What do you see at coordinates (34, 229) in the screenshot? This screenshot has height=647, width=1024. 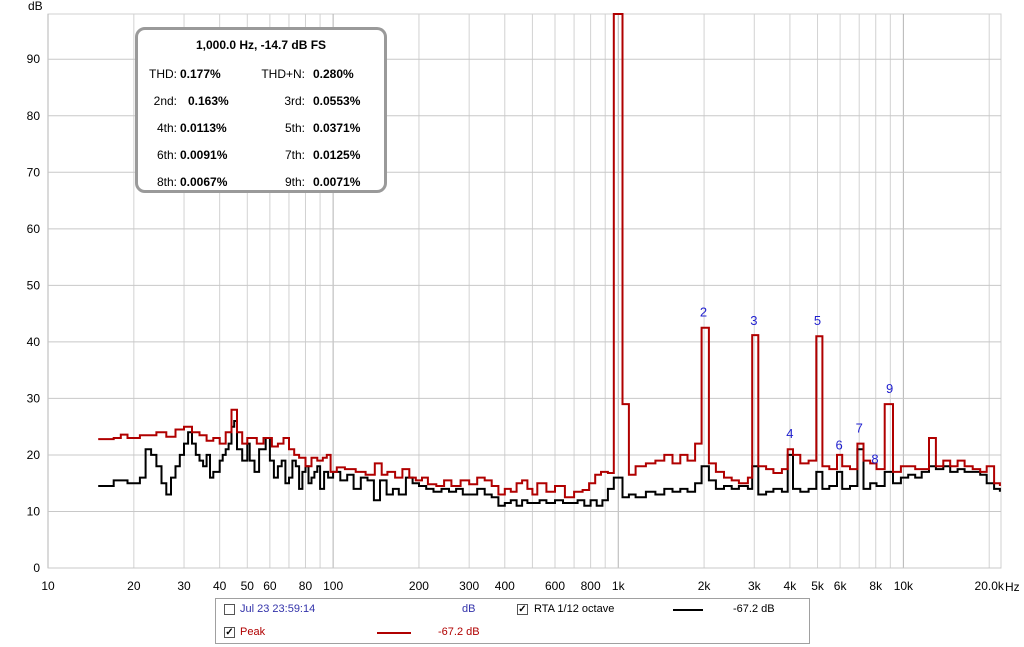 I see `y-tick-label: 60` at bounding box center [34, 229].